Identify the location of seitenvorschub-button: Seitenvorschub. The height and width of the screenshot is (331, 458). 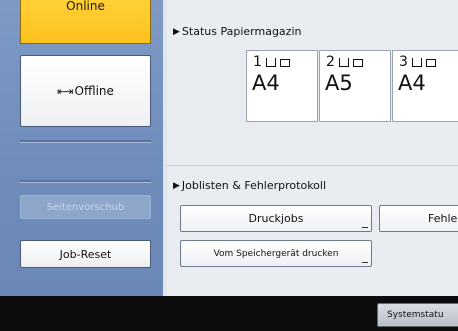
(85, 207).